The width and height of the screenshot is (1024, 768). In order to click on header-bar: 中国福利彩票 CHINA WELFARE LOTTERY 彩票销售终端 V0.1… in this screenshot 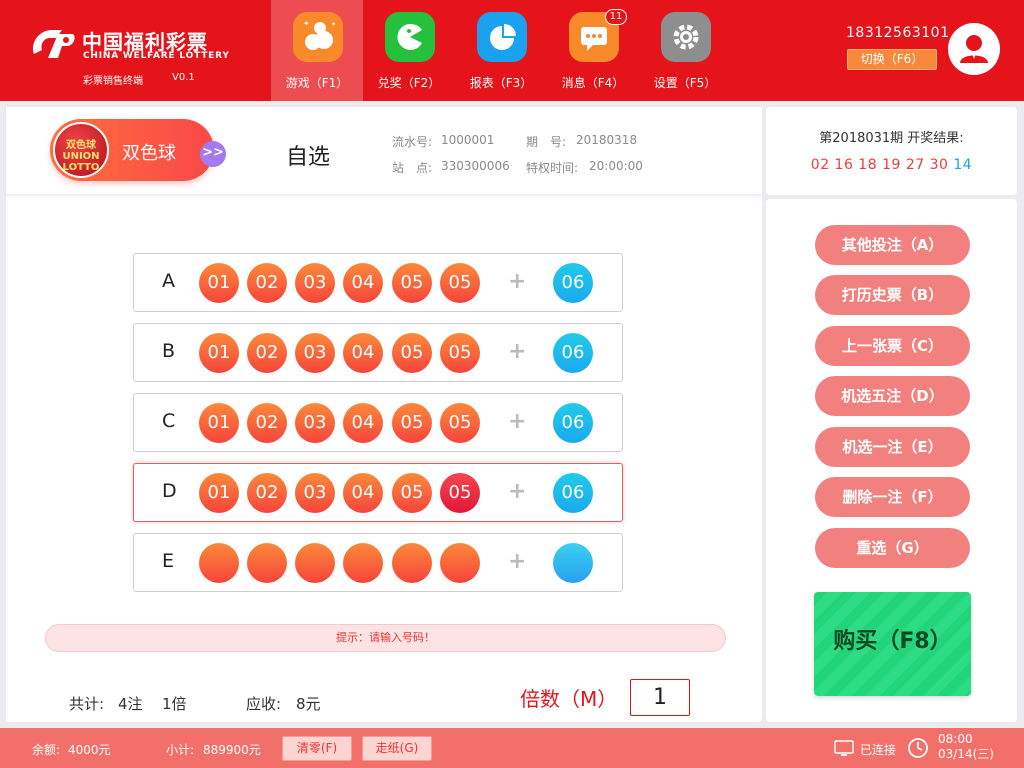, I will do `click(512, 50)`.